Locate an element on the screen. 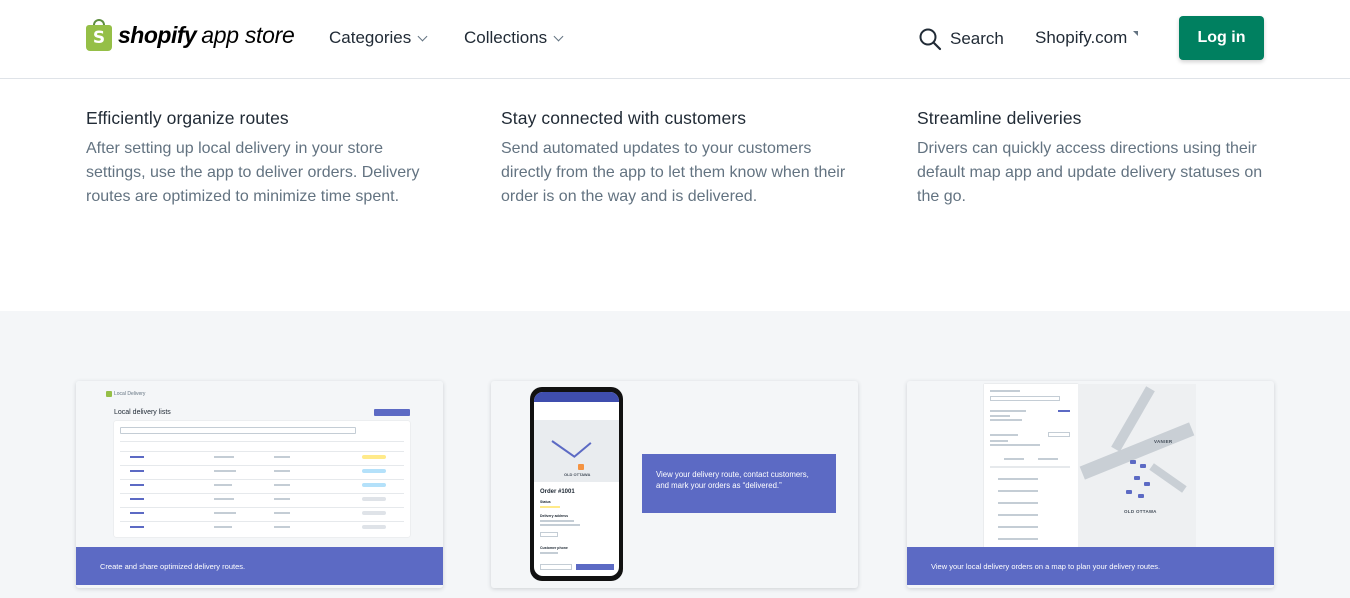  shopify-bag-icon: S is located at coordinates (100, 35).